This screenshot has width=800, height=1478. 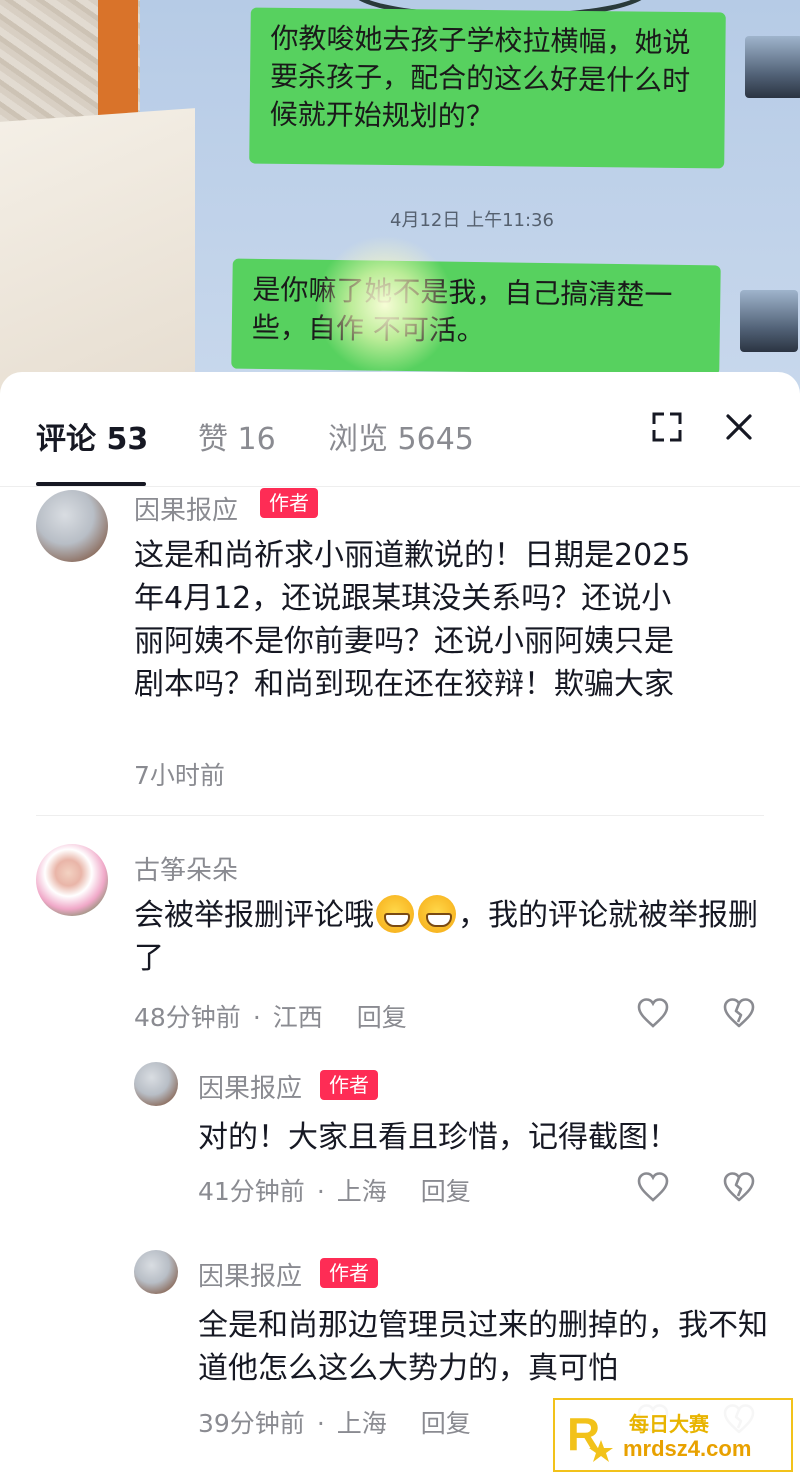 What do you see at coordinates (687, 1448) in the screenshot?
I see `watermark-url: mrdsz4.com` at bounding box center [687, 1448].